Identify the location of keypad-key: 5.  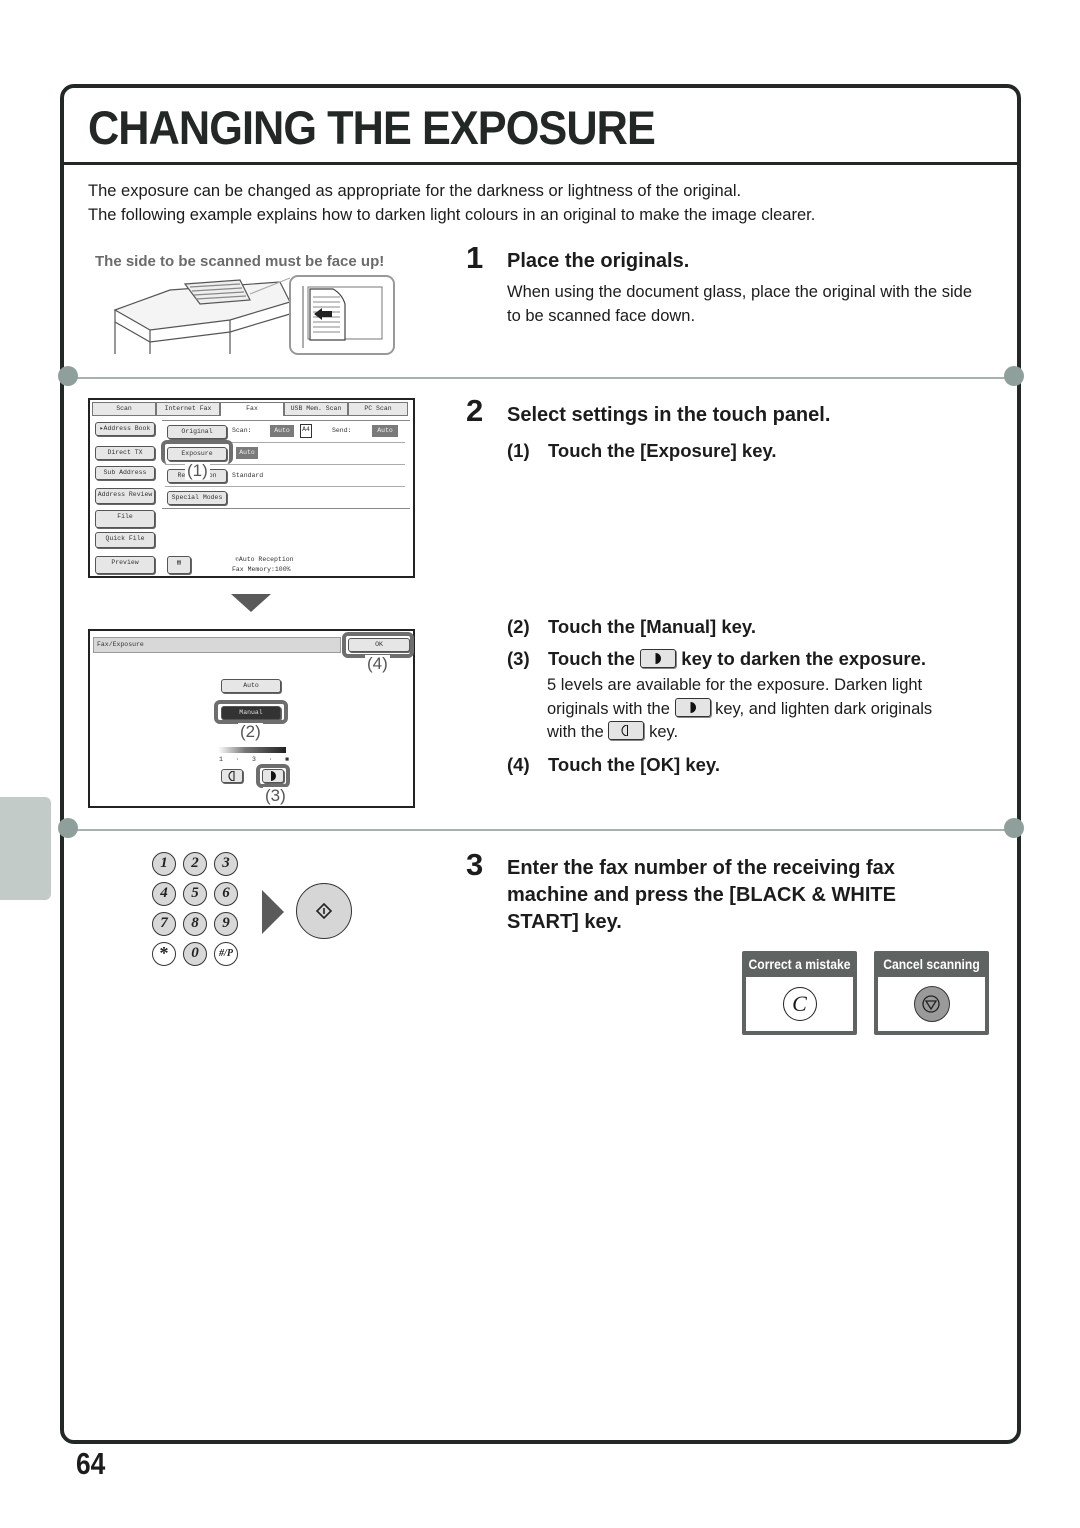
(195, 894).